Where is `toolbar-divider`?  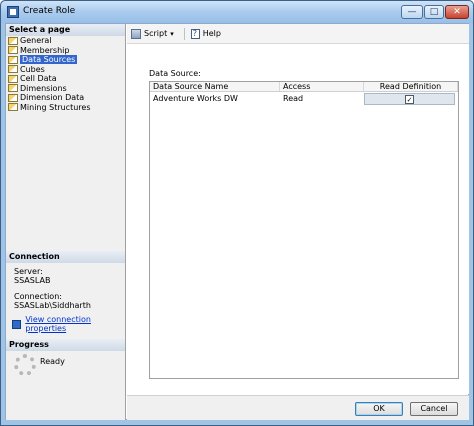 toolbar-divider is located at coordinates (184, 33).